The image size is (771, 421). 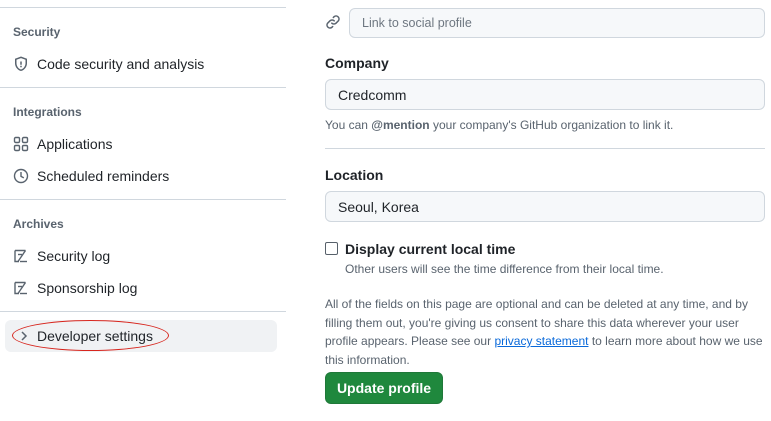 What do you see at coordinates (545, 206) in the screenshot?
I see `location-input: Seoul, Korea` at bounding box center [545, 206].